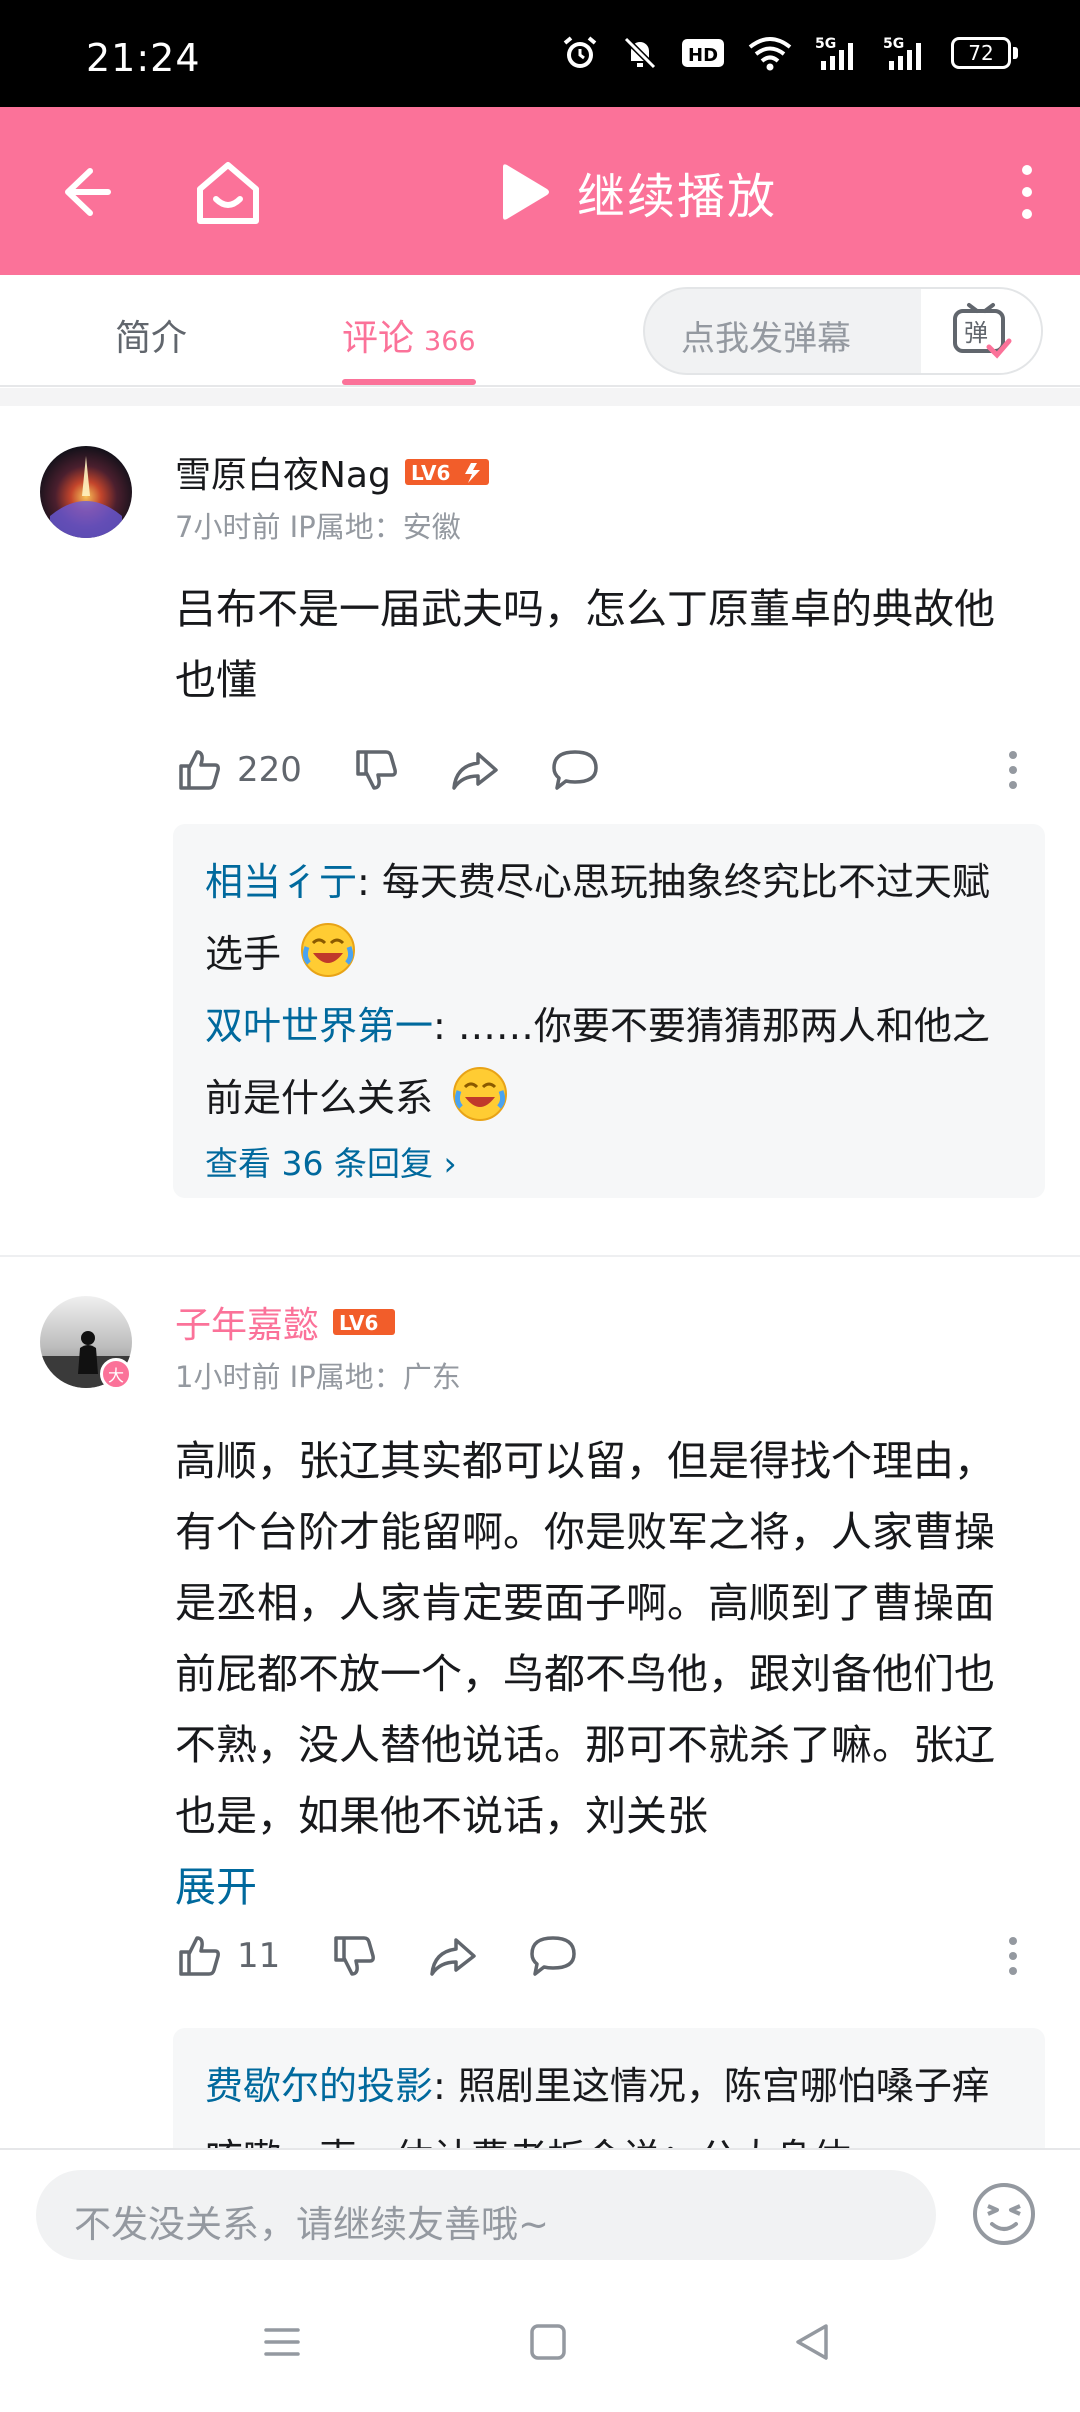  Describe the element at coordinates (540, 1256) in the screenshot. I see `comment-divider` at that location.